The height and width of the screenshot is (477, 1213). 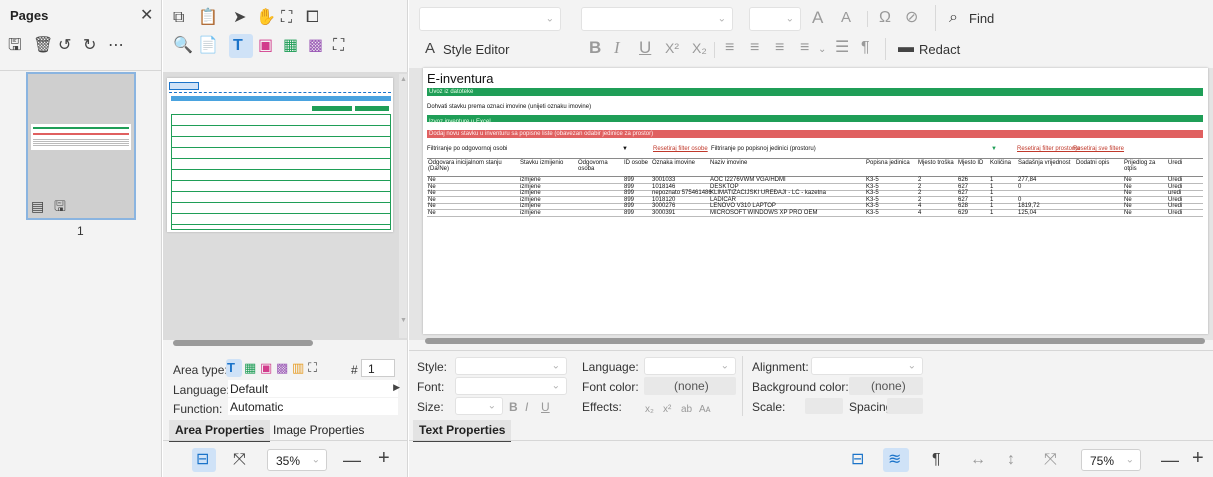 I want to click on crop-icon: ⧠, so click(x=312, y=18).